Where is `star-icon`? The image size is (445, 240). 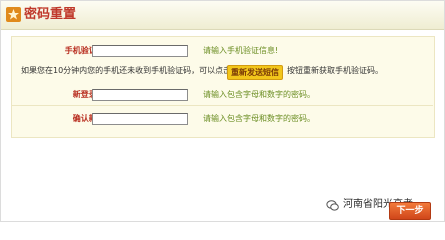 star-icon is located at coordinates (13, 14).